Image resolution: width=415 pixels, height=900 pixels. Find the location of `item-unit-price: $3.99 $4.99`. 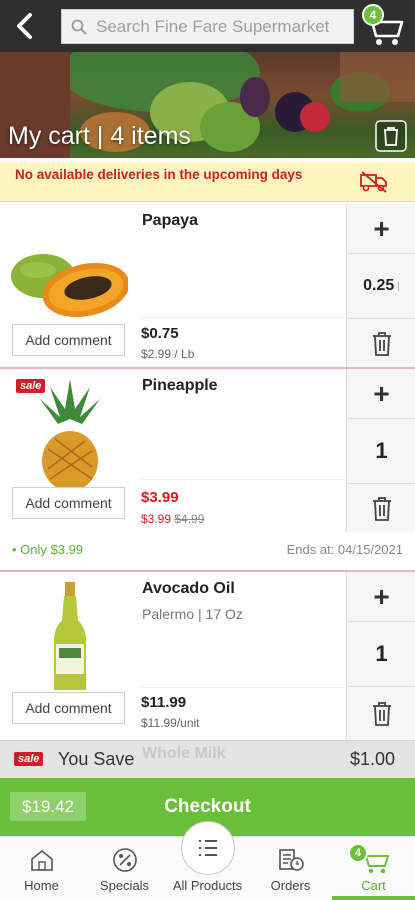

item-unit-price: $3.99 $4.99 is located at coordinates (173, 519).